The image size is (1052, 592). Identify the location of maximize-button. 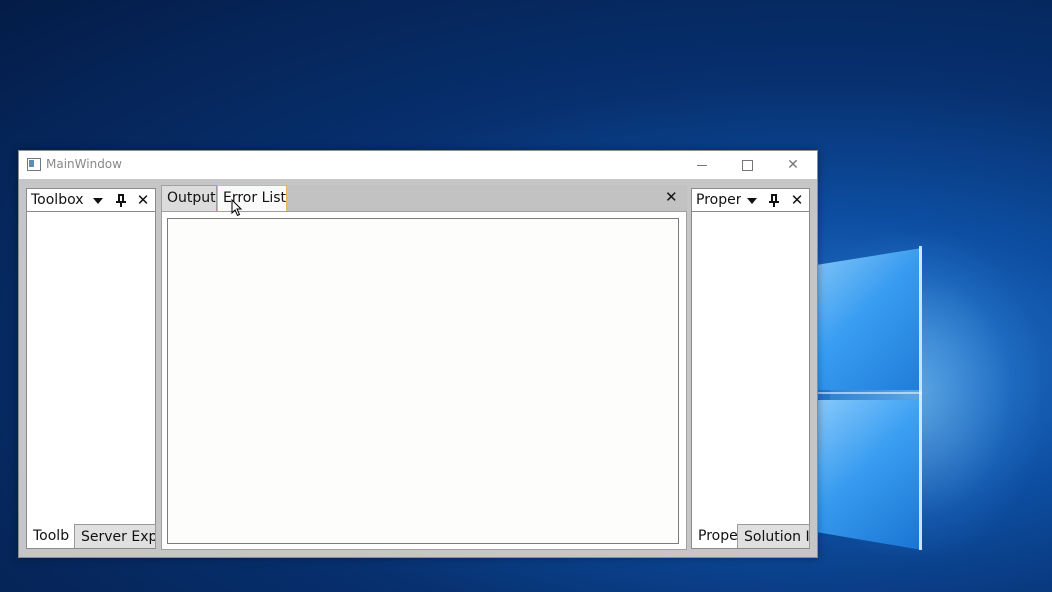
(747, 165).